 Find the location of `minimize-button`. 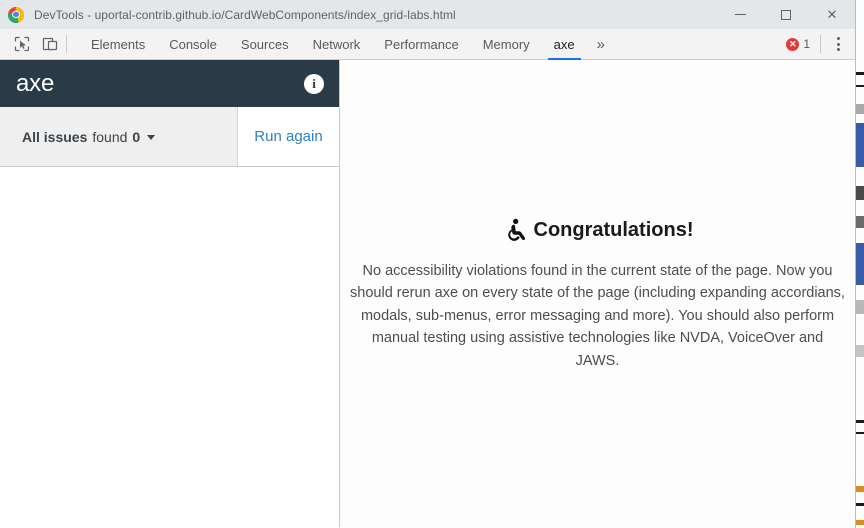

minimize-button is located at coordinates (740, 14).